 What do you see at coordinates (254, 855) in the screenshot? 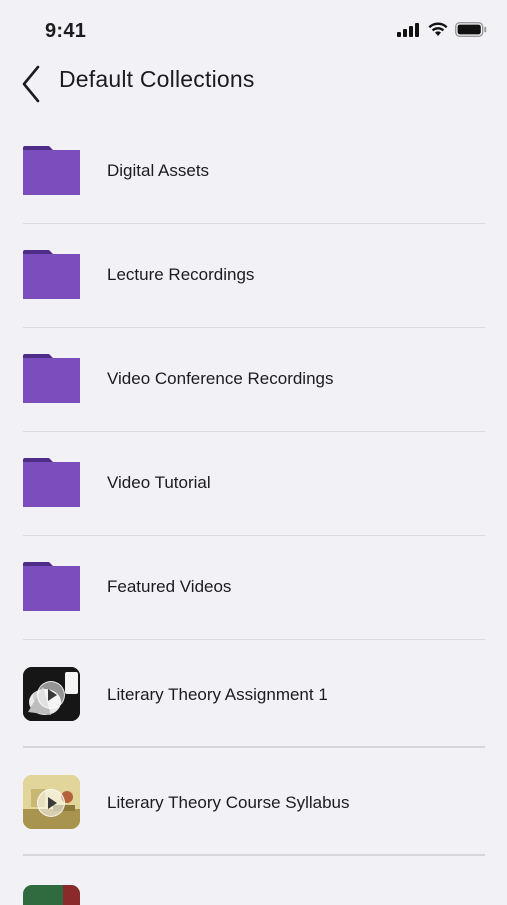
I see `row-divider` at bounding box center [254, 855].